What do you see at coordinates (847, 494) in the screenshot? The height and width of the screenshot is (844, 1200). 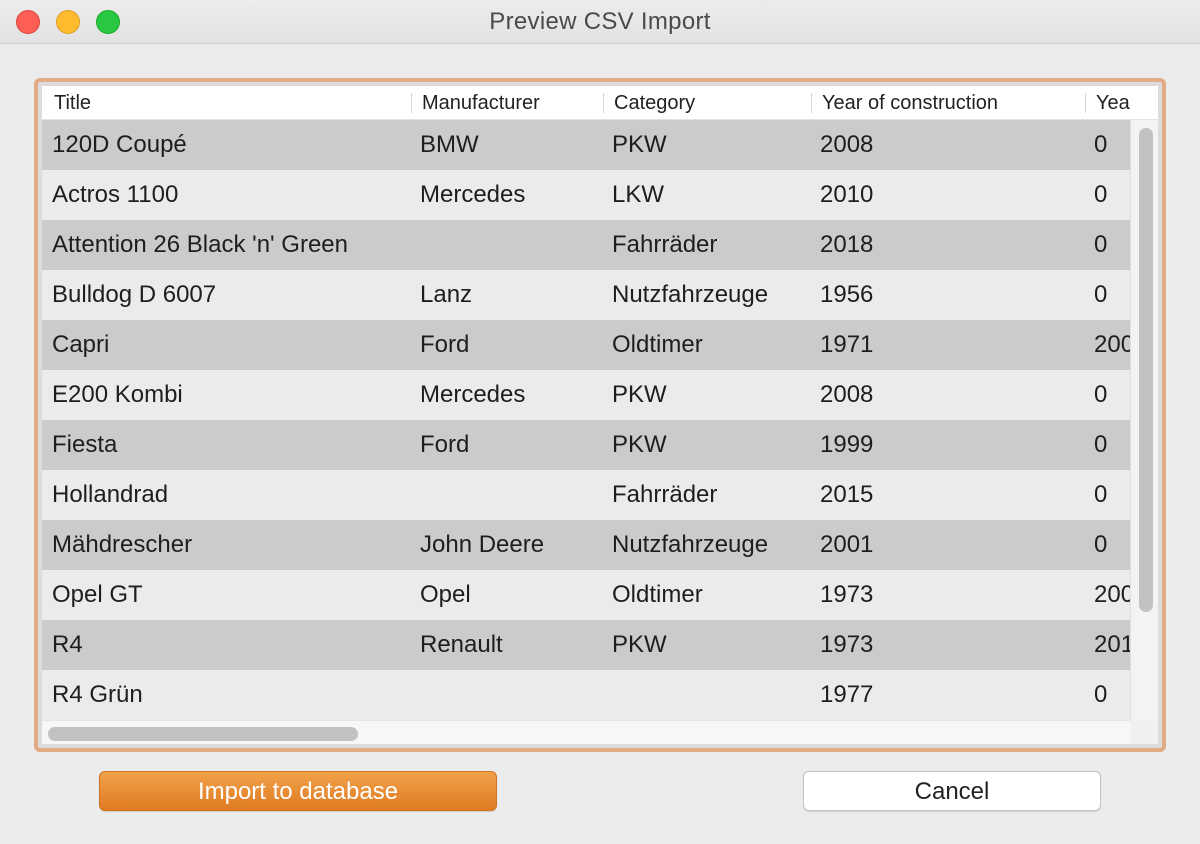 I see `cell-year-of-construction: 2015` at bounding box center [847, 494].